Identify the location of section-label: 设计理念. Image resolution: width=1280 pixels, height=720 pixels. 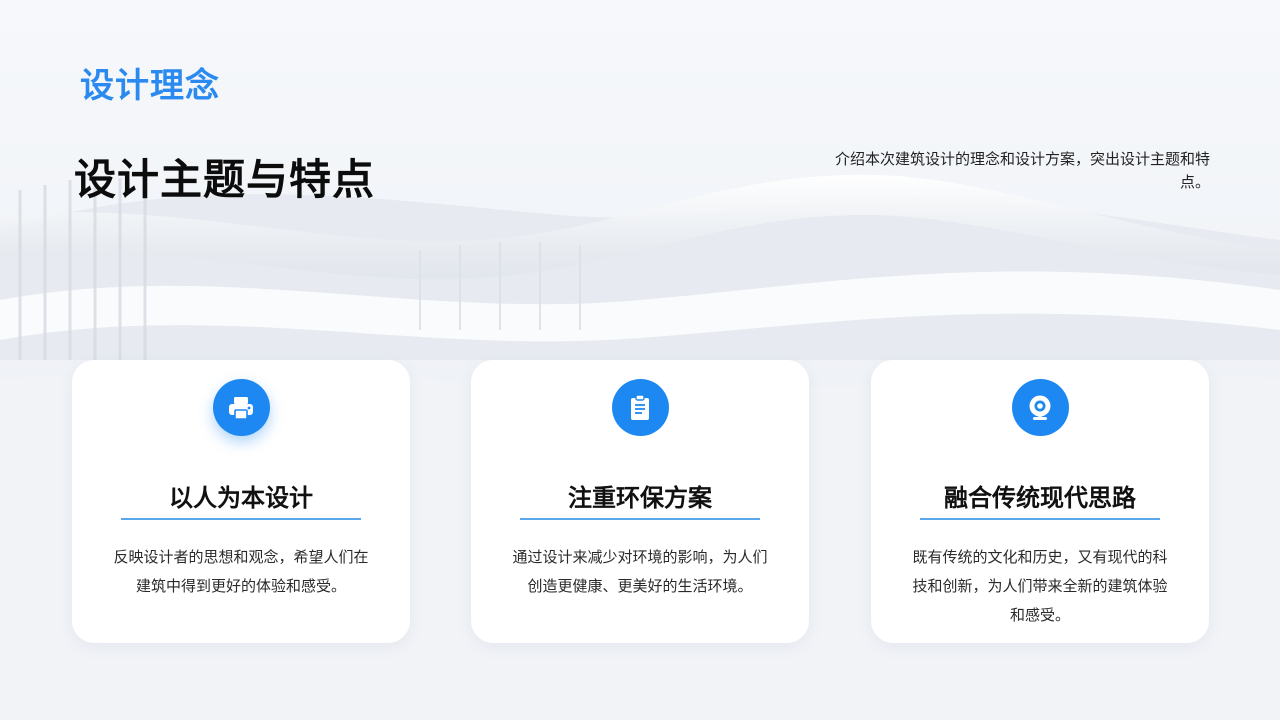
(150, 86).